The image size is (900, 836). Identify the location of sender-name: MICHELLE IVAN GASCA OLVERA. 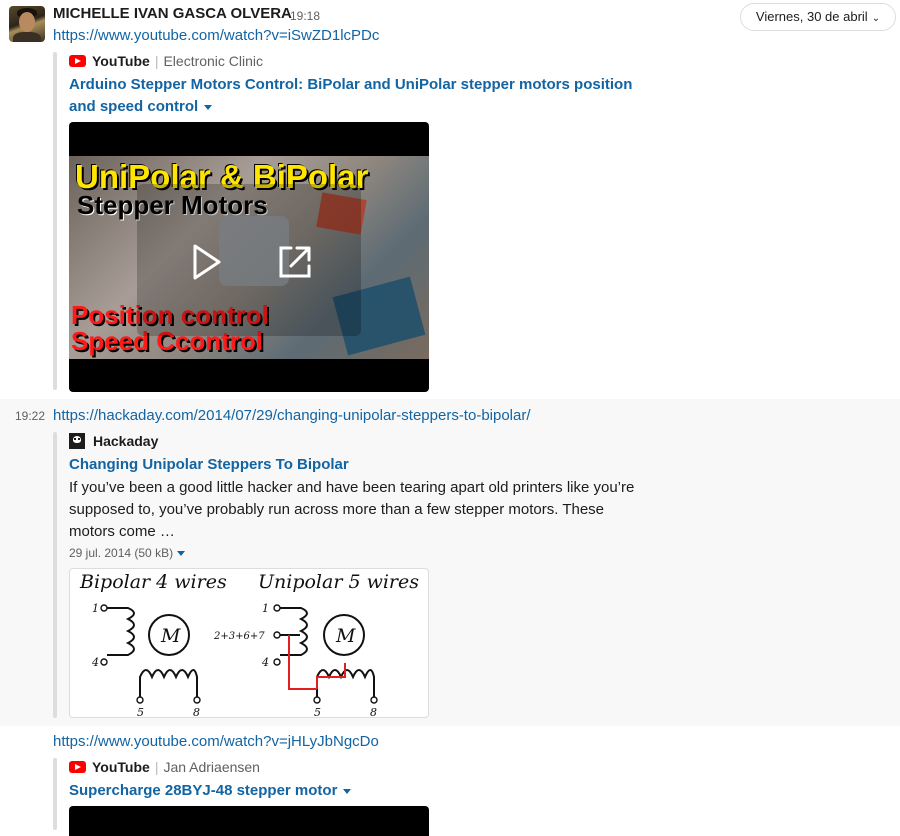
(172, 13).